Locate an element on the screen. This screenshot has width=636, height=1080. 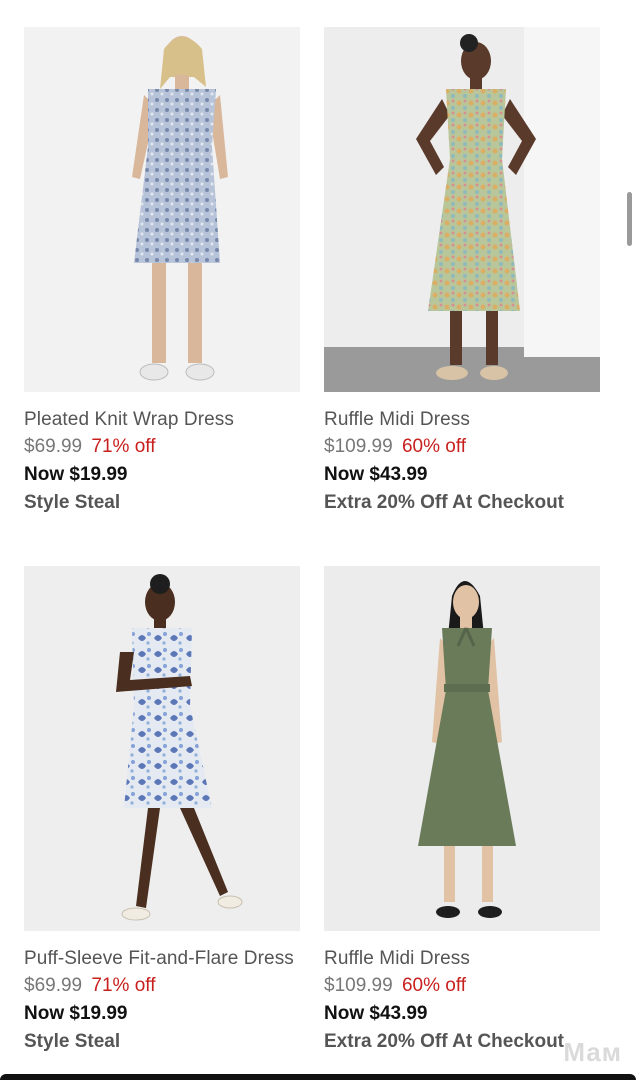
dress-photo-multicolor-floral-midi-icon is located at coordinates (462, 209).